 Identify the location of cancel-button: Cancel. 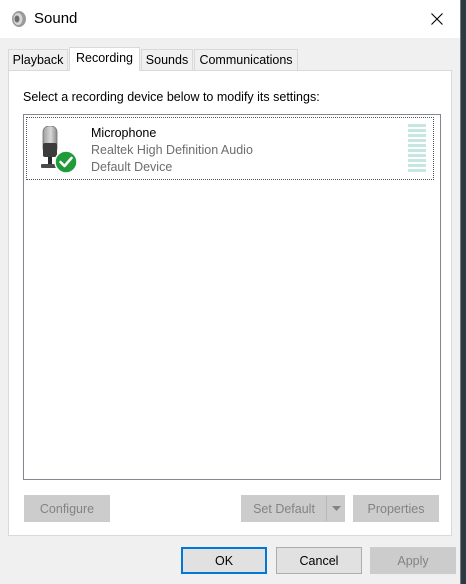
(319, 560).